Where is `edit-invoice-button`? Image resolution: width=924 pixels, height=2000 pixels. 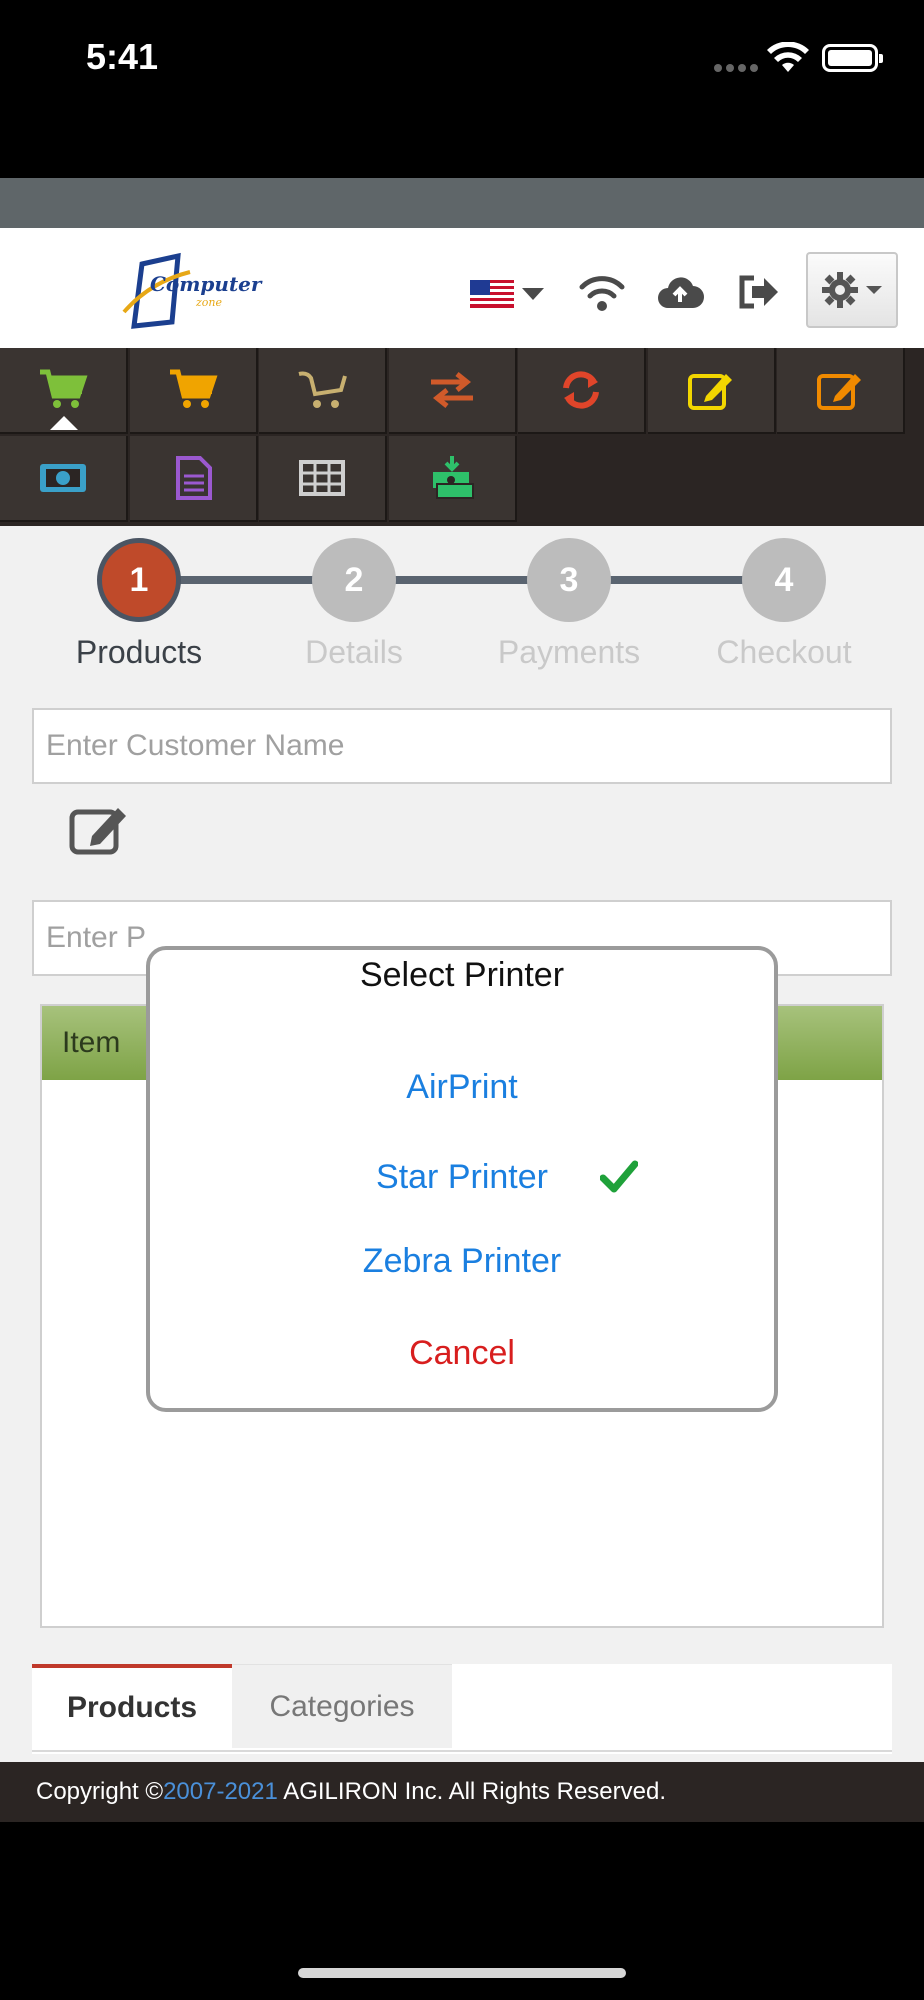
edit-invoice-button is located at coordinates (841, 391).